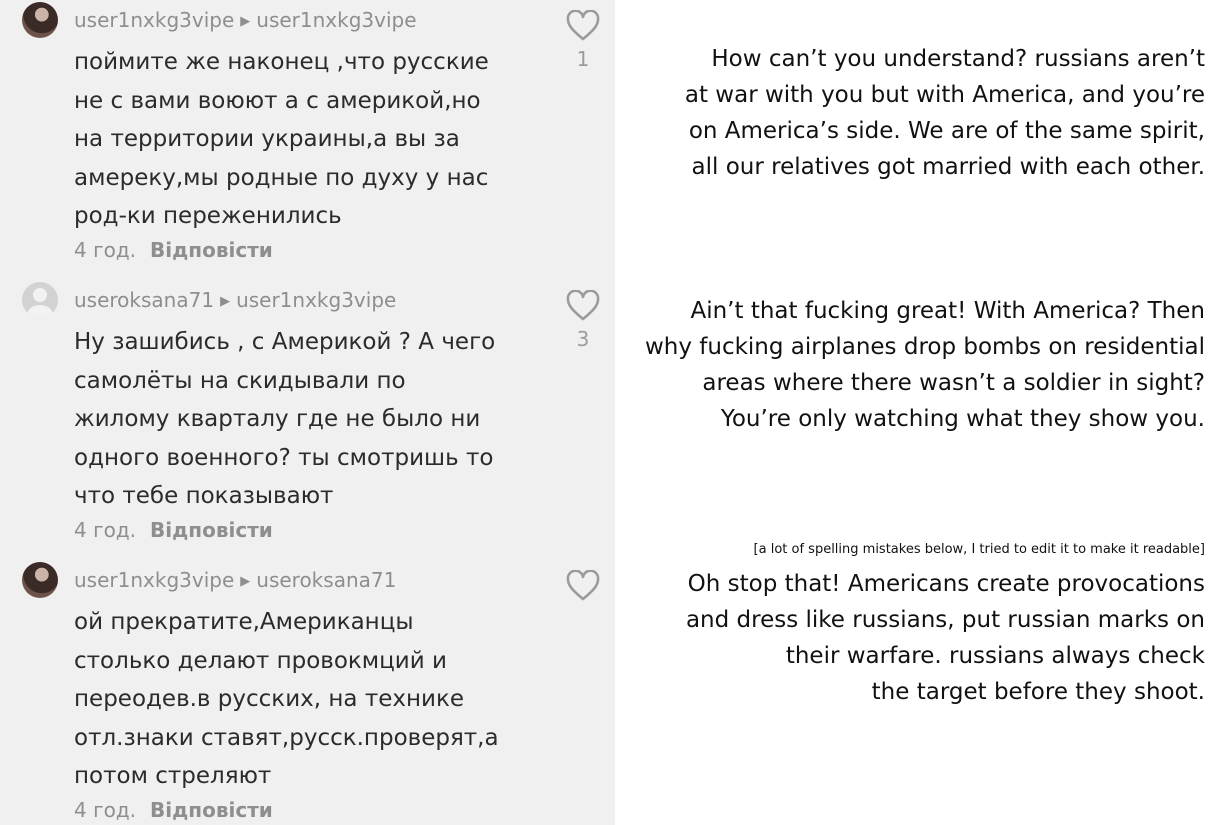 This screenshot has width=1231, height=825. What do you see at coordinates (144, 300) in the screenshot?
I see `comment-author: useroksana71` at bounding box center [144, 300].